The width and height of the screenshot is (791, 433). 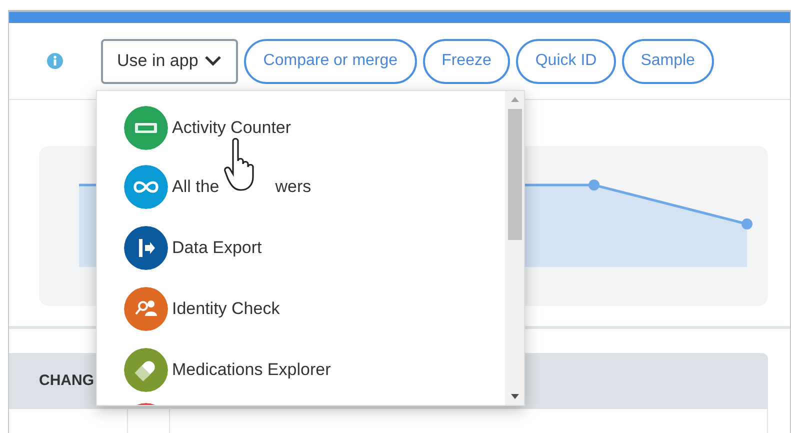 What do you see at coordinates (314, 303) in the screenshot?
I see `menu-item: Identity Check` at bounding box center [314, 303].